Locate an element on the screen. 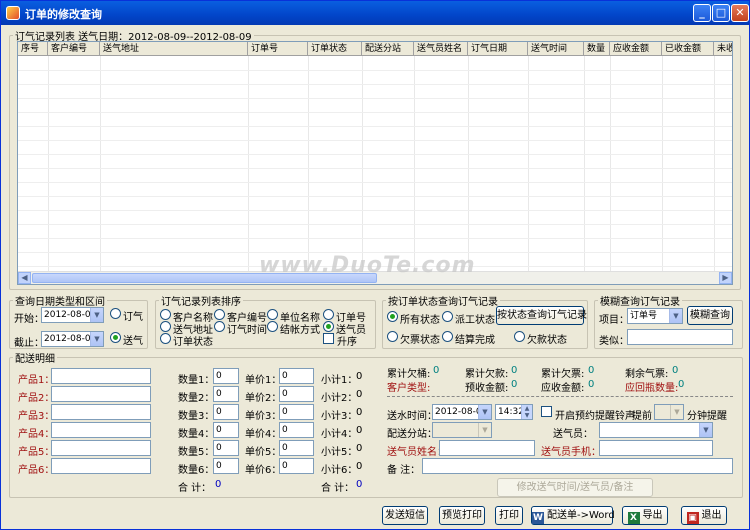  sort-radio-courier is located at coordinates (328, 326).